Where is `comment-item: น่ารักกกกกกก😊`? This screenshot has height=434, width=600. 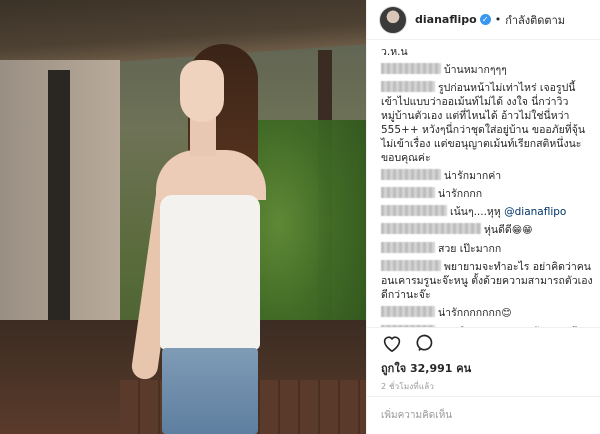
comment-item: น่ารักกกกกกก😊 is located at coordinates (487, 313).